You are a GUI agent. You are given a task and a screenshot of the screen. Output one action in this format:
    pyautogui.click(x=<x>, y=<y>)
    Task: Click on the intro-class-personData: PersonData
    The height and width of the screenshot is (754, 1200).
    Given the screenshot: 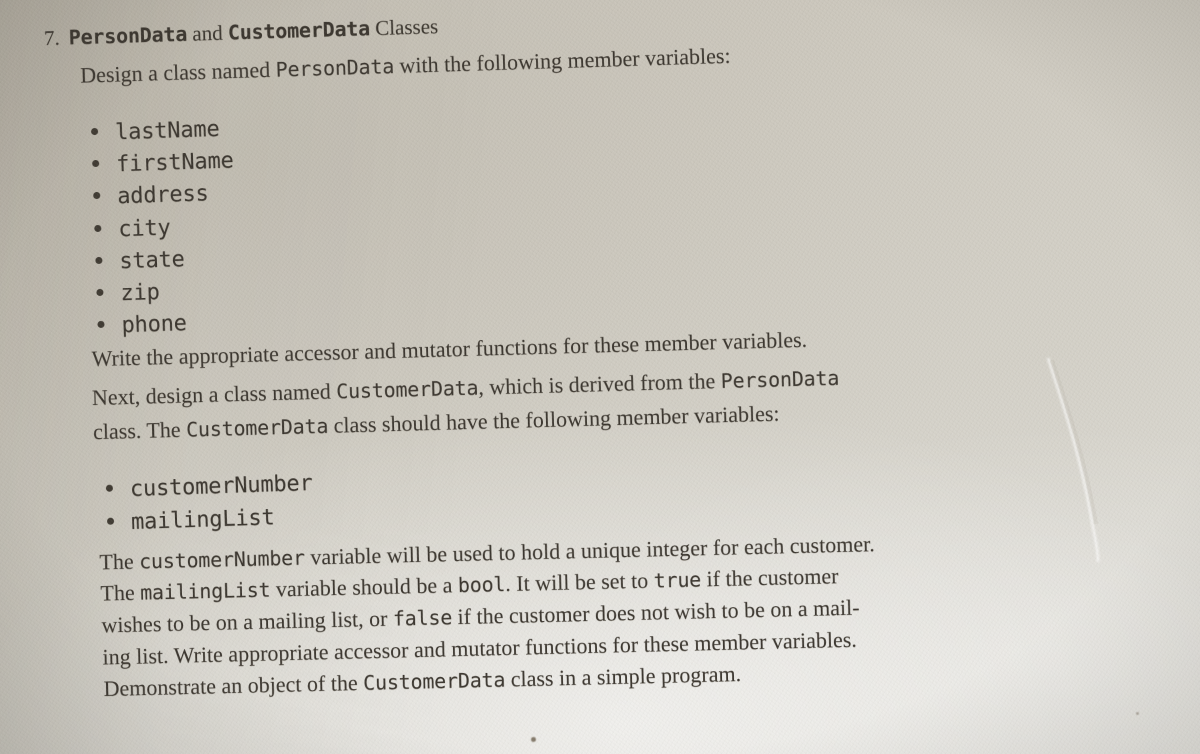 What is the action you would take?
    pyautogui.click(x=335, y=68)
    